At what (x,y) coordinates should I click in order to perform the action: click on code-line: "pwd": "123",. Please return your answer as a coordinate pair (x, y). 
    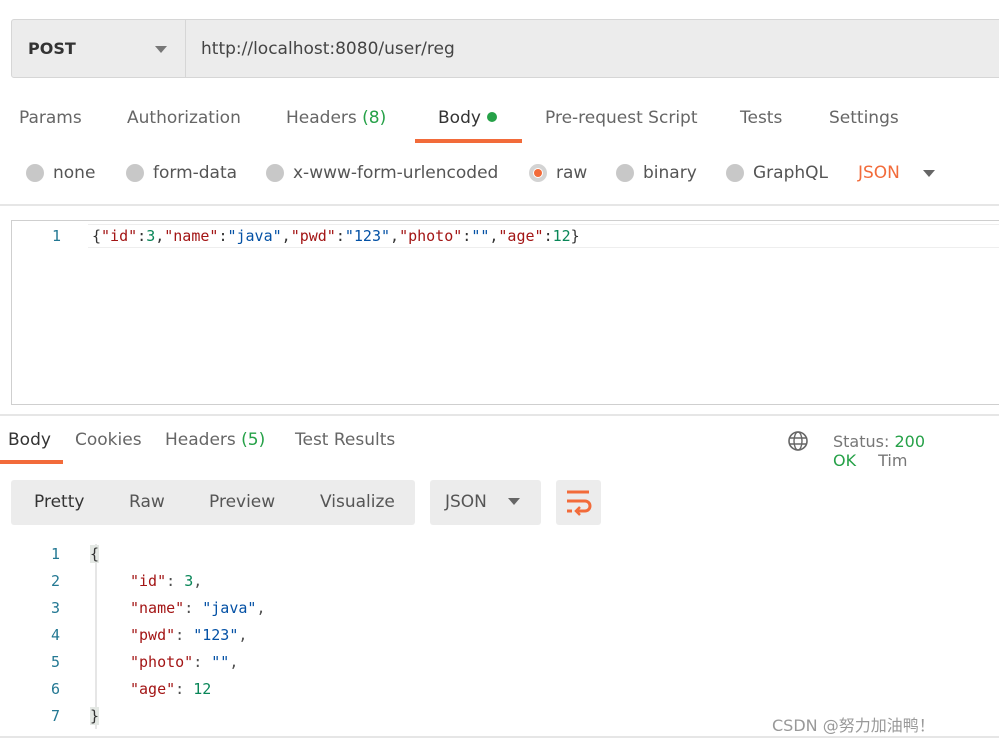
    Looking at the image, I should click on (189, 635).